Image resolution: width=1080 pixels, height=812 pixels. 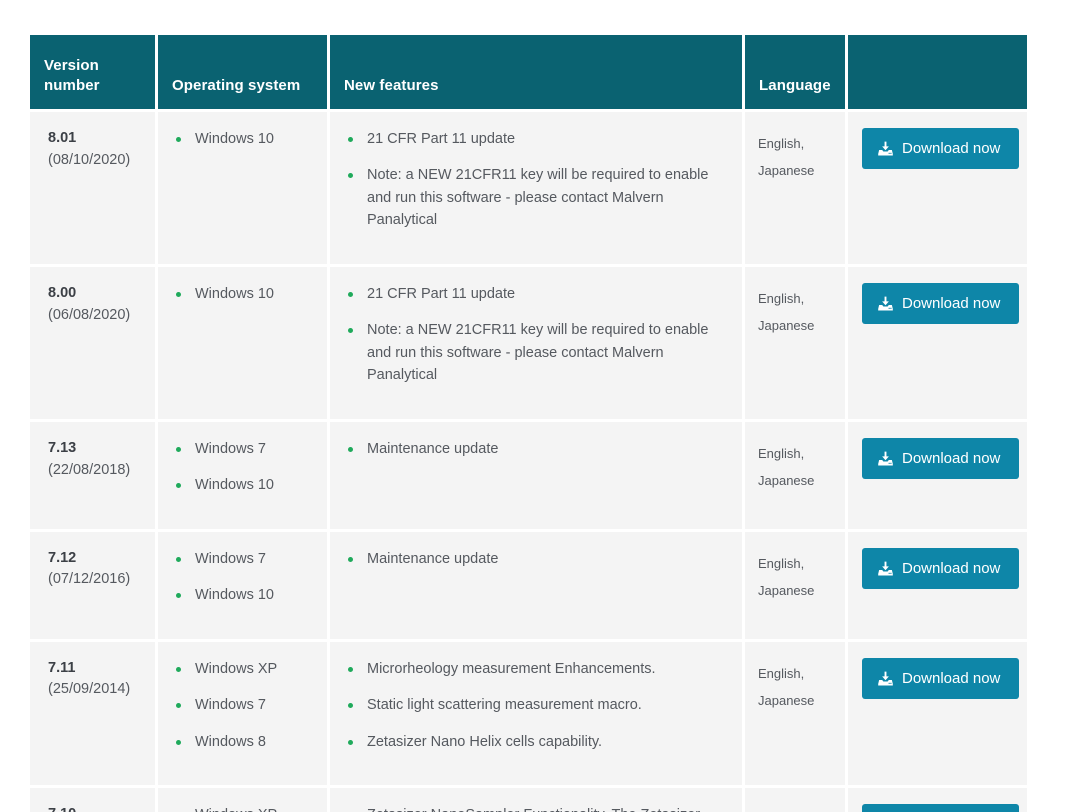 I want to click on cell-version-number: 7.12 (07/12/2016), so click(x=92, y=585).